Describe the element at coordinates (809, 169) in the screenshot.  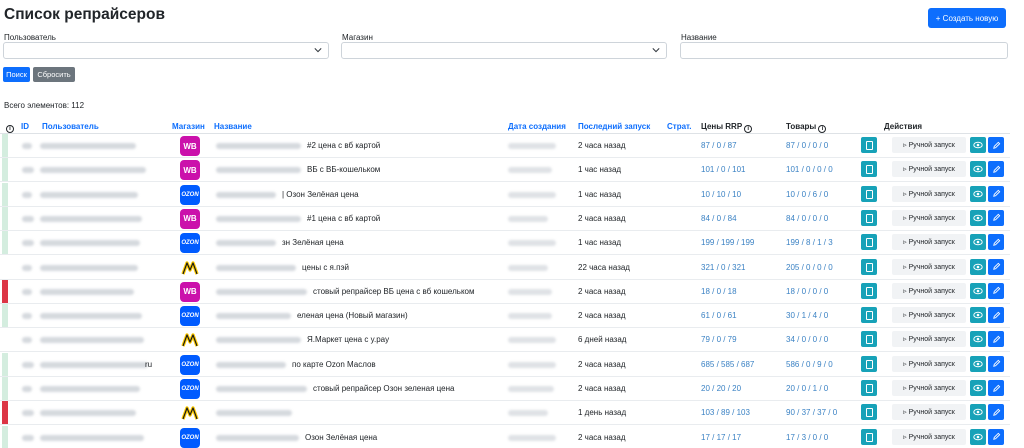
I see `row-goods-link: 101 / 0 / 0 / 0` at that location.